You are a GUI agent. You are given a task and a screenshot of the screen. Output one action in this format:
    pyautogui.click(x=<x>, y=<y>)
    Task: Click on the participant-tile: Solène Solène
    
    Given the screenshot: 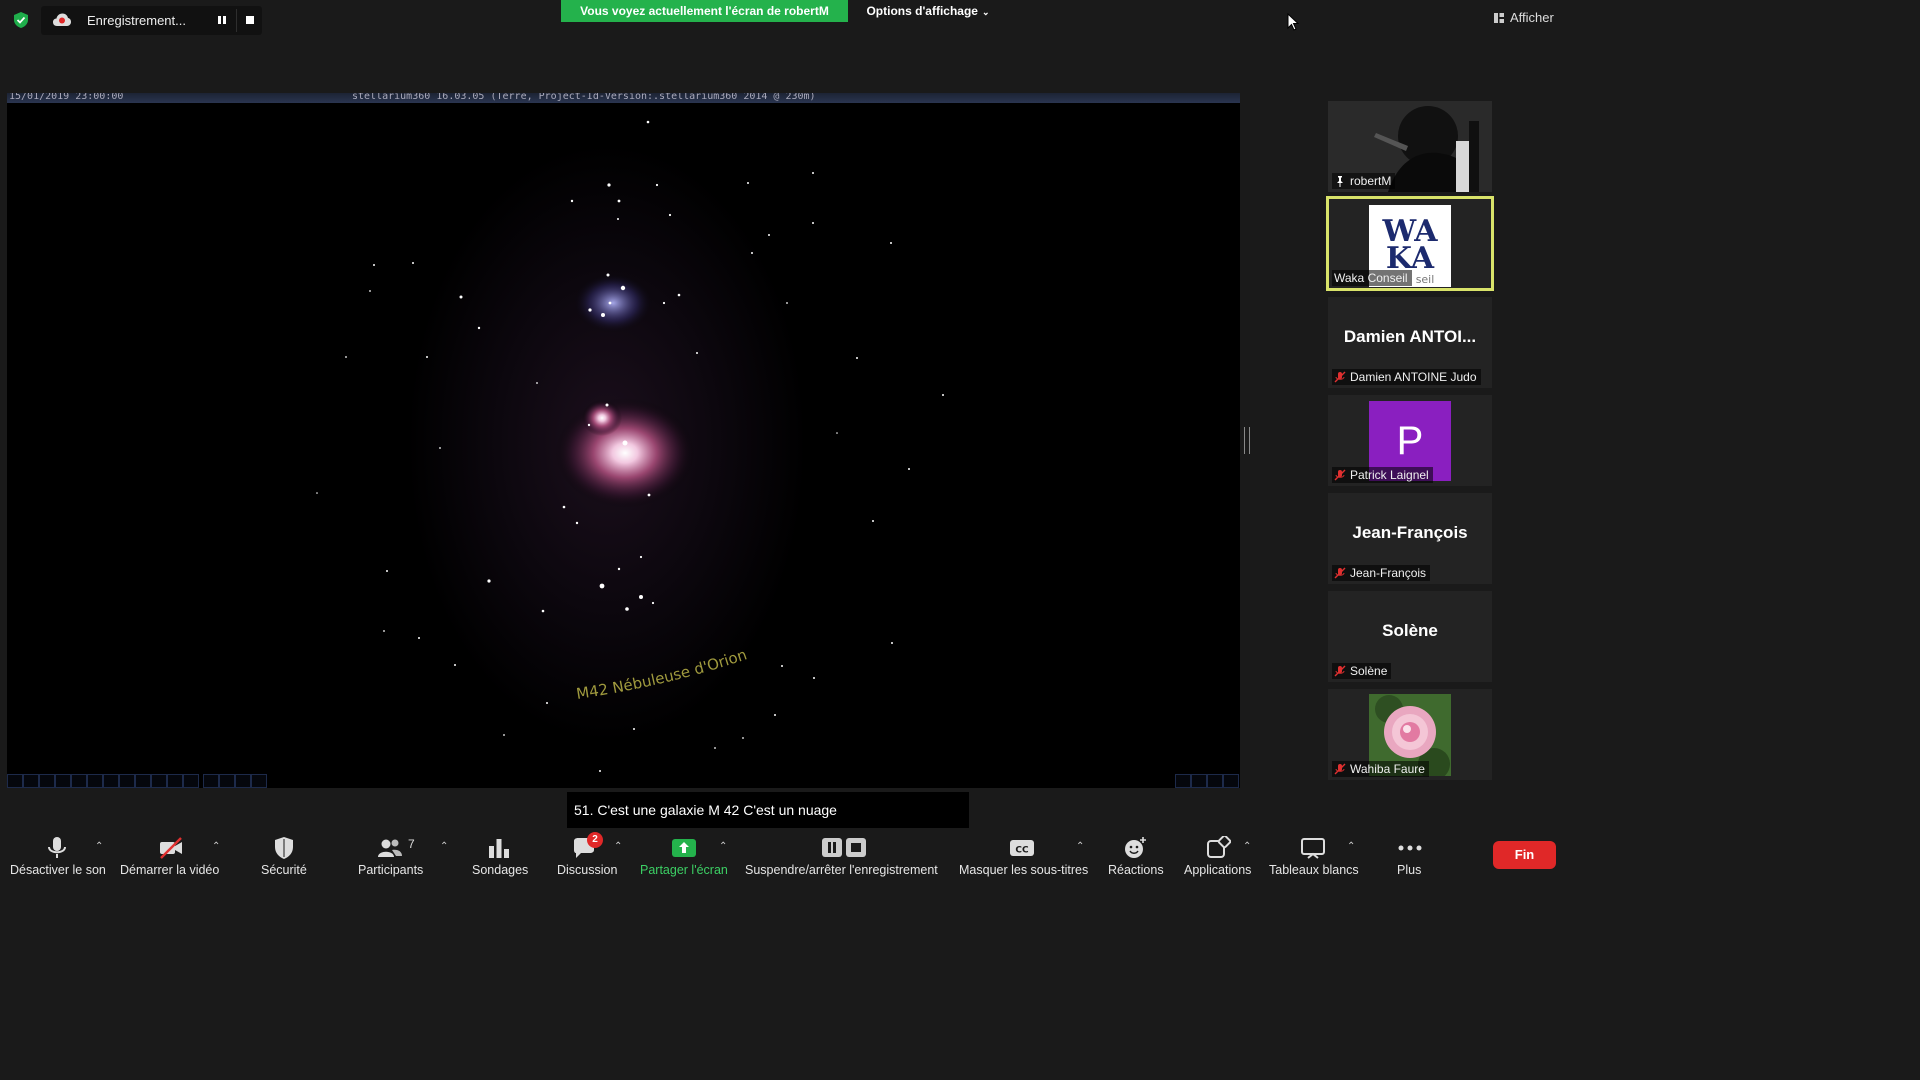 What is the action you would take?
    pyautogui.click(x=1410, y=636)
    